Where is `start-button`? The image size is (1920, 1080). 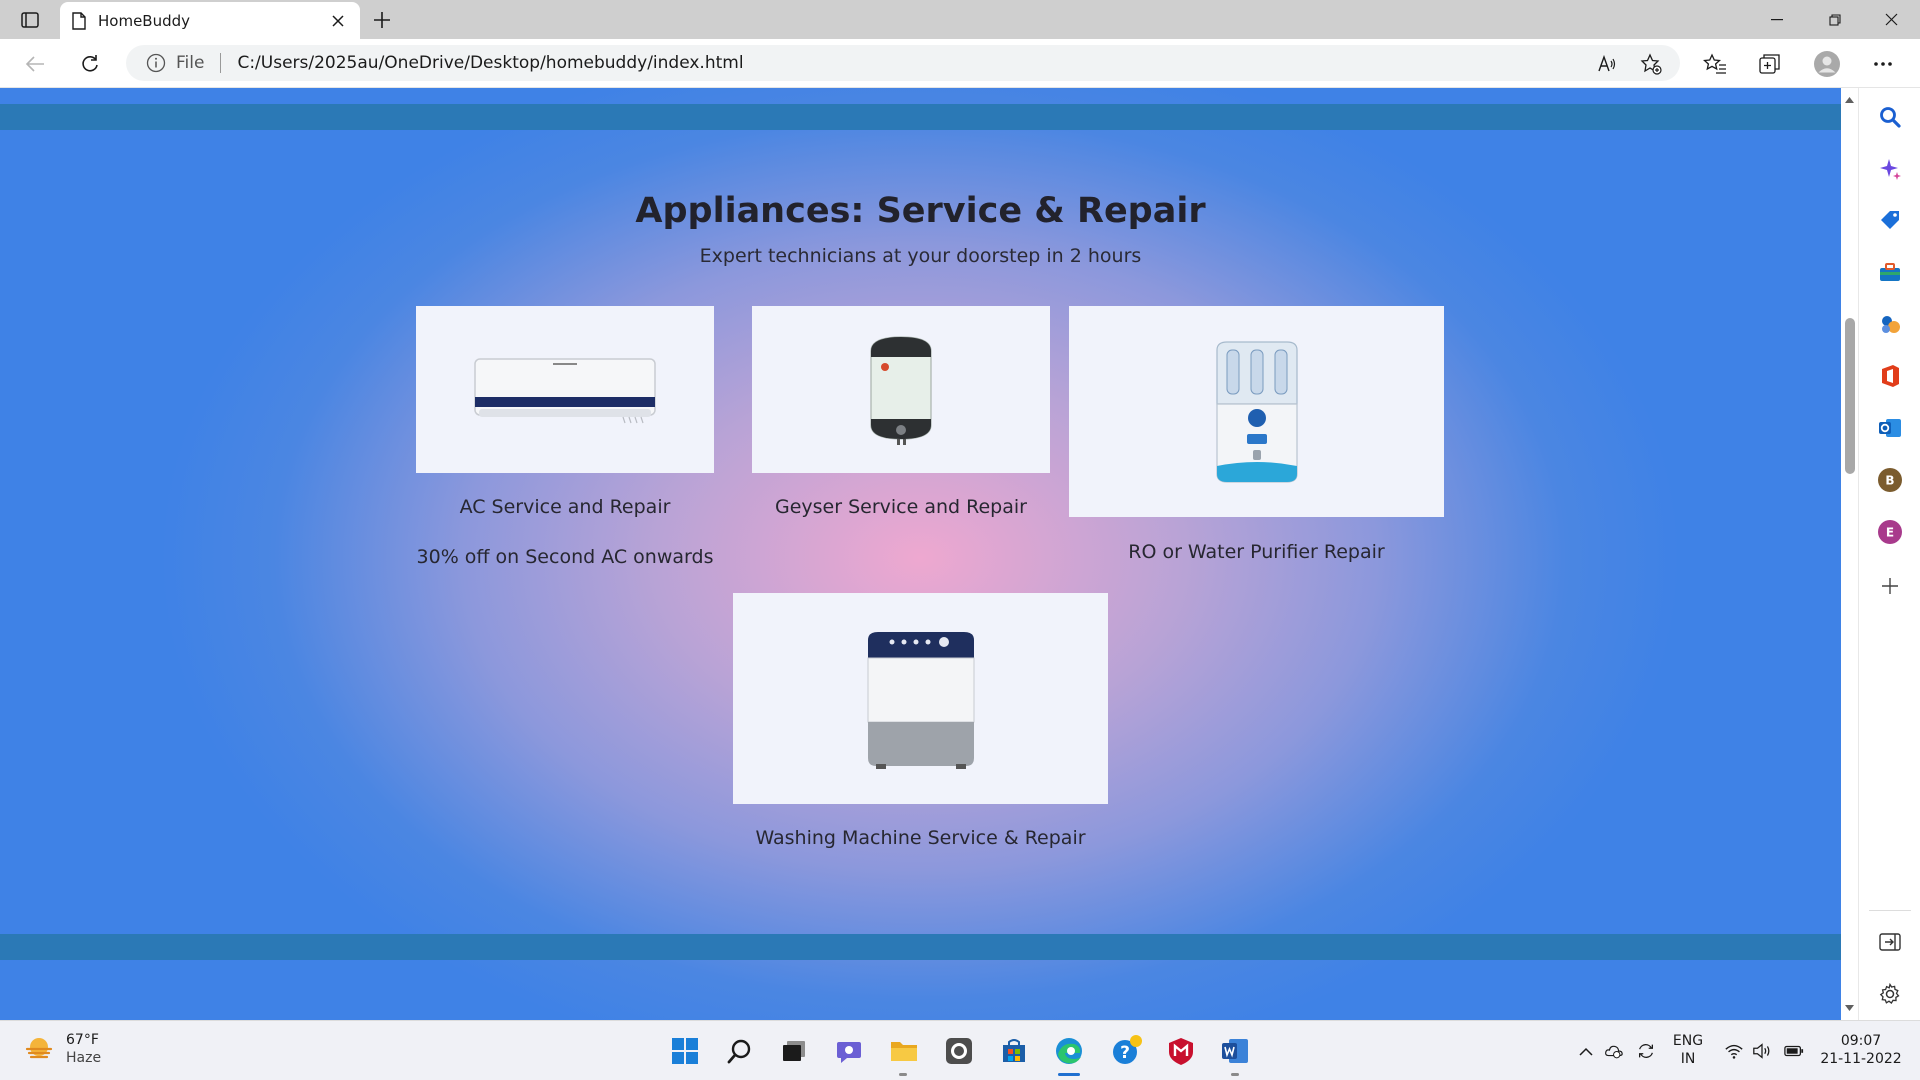
start-button is located at coordinates (685, 1051).